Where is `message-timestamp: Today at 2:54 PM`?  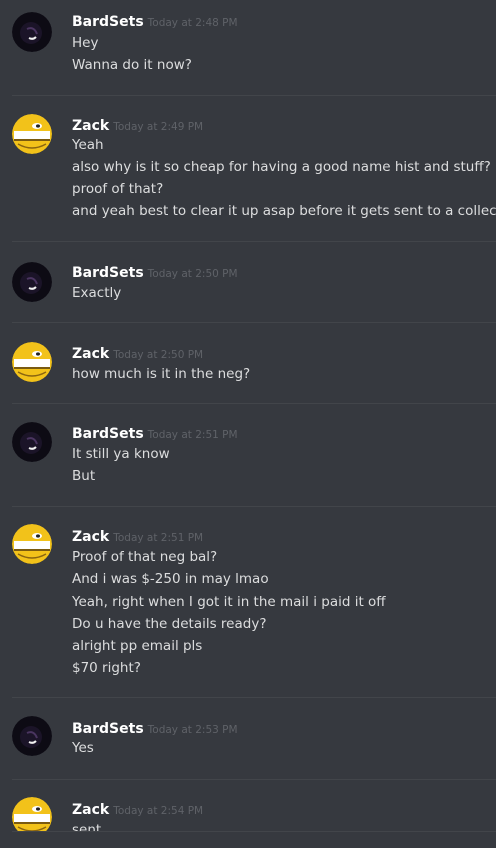
message-timestamp: Today at 2:54 PM is located at coordinates (158, 811).